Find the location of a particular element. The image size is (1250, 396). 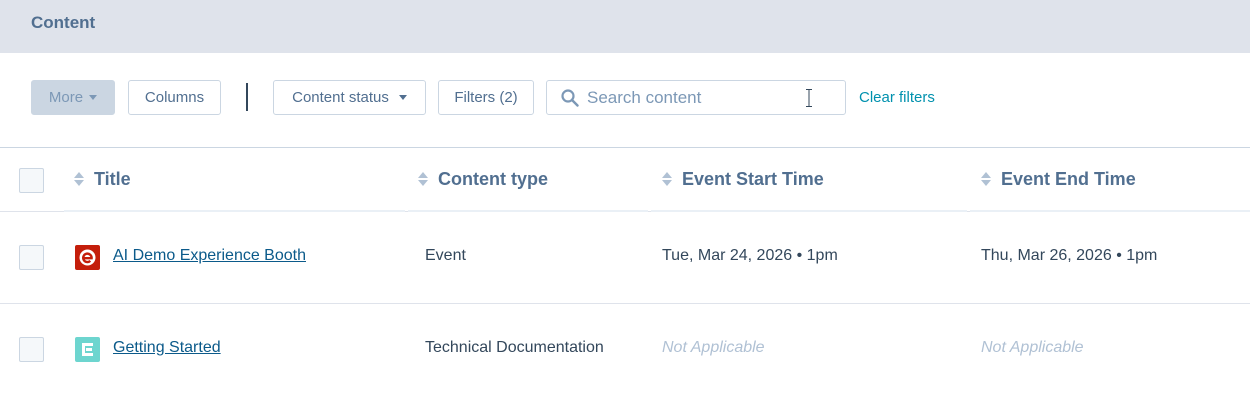

text-cursor-icon is located at coordinates (809, 98).